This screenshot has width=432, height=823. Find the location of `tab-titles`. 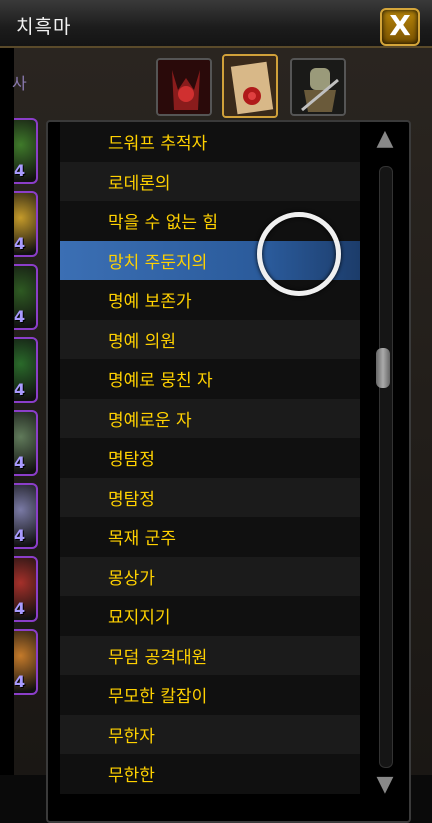

tab-titles is located at coordinates (250, 86).